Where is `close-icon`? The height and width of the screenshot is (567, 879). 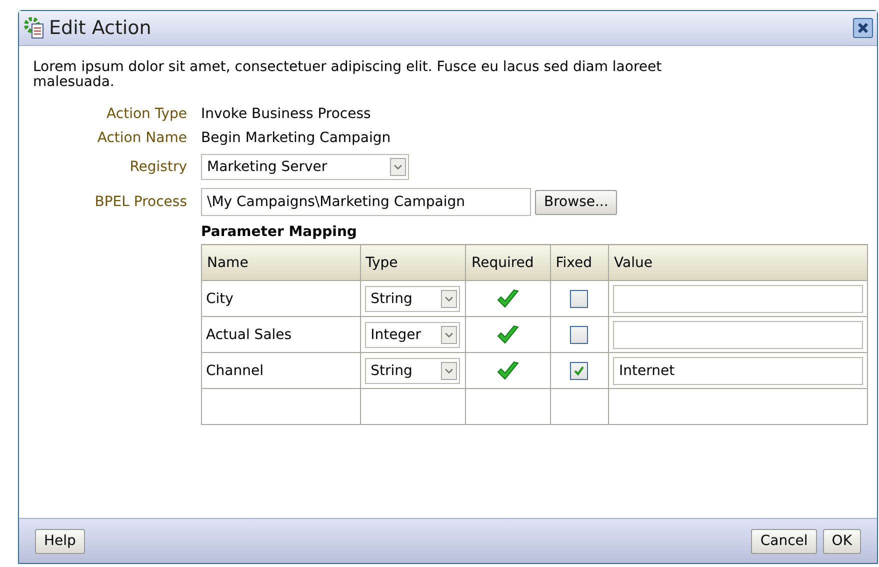 close-icon is located at coordinates (863, 28).